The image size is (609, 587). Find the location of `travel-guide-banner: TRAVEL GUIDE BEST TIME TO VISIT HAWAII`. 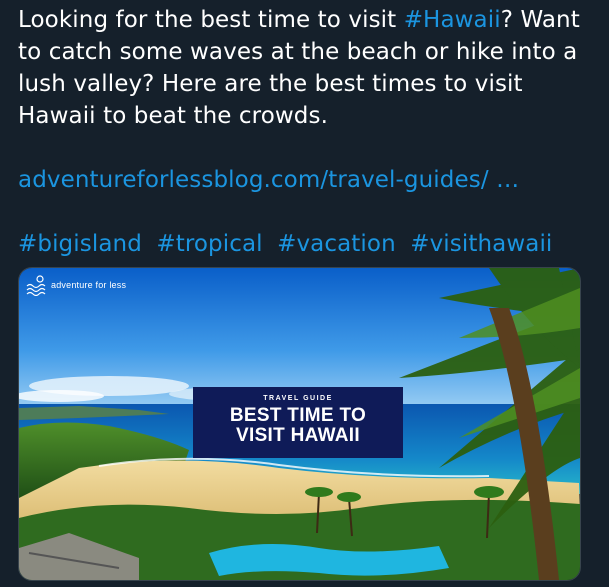

travel-guide-banner: TRAVEL GUIDE BEST TIME TO VISIT HAWAII is located at coordinates (298, 422).